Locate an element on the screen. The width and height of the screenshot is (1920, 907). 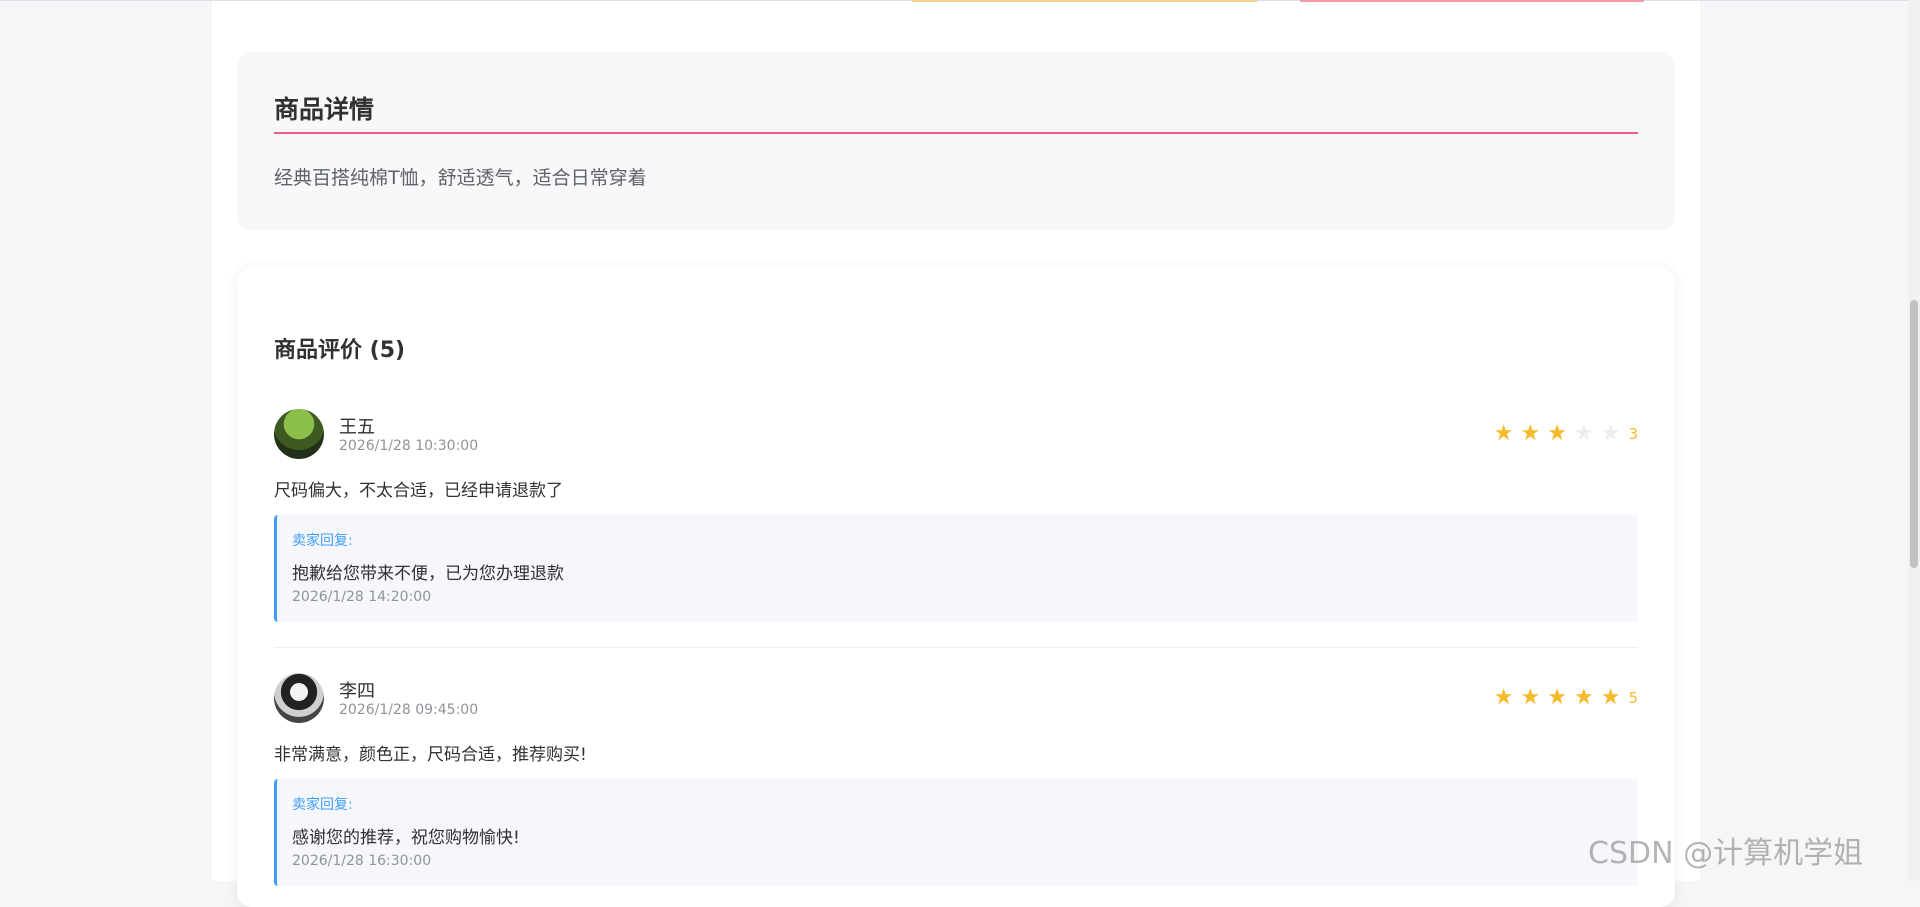
product-detail-title: 商品详情 is located at coordinates (324, 109).